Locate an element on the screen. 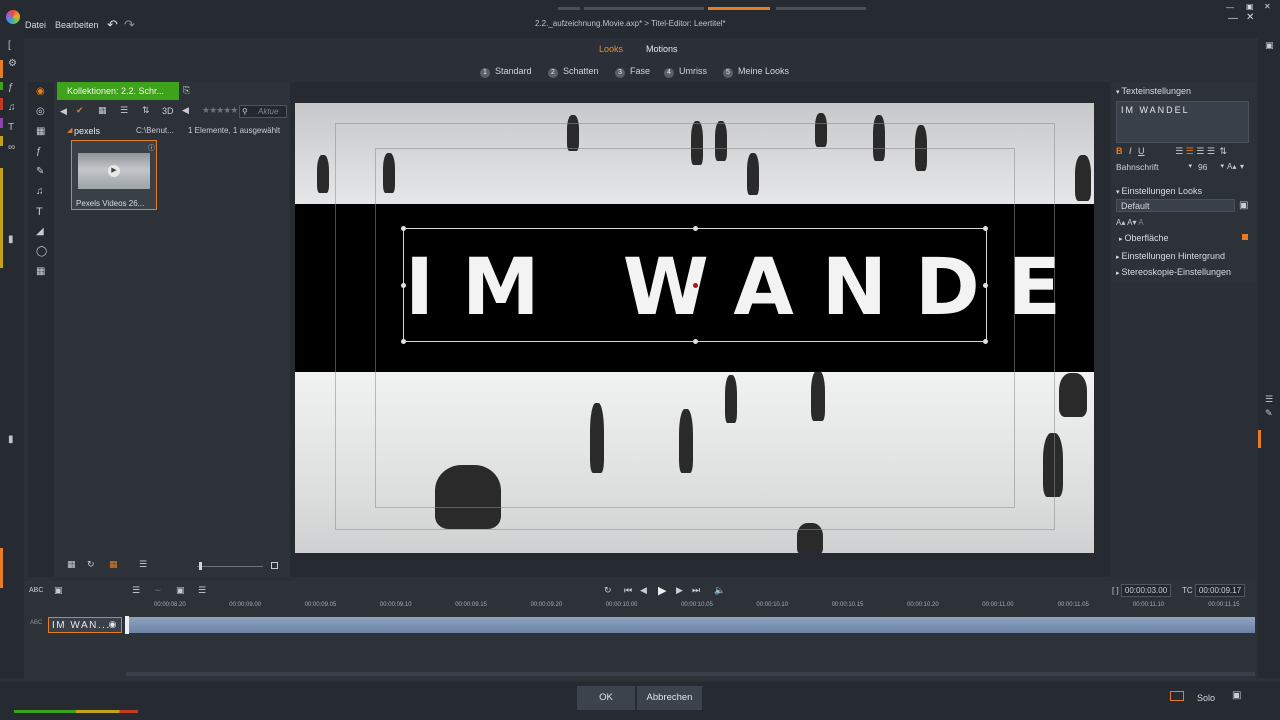 Image resolution: width=1280 pixels, height=720 pixels. surface-color-swatch is located at coordinates (1245, 237).